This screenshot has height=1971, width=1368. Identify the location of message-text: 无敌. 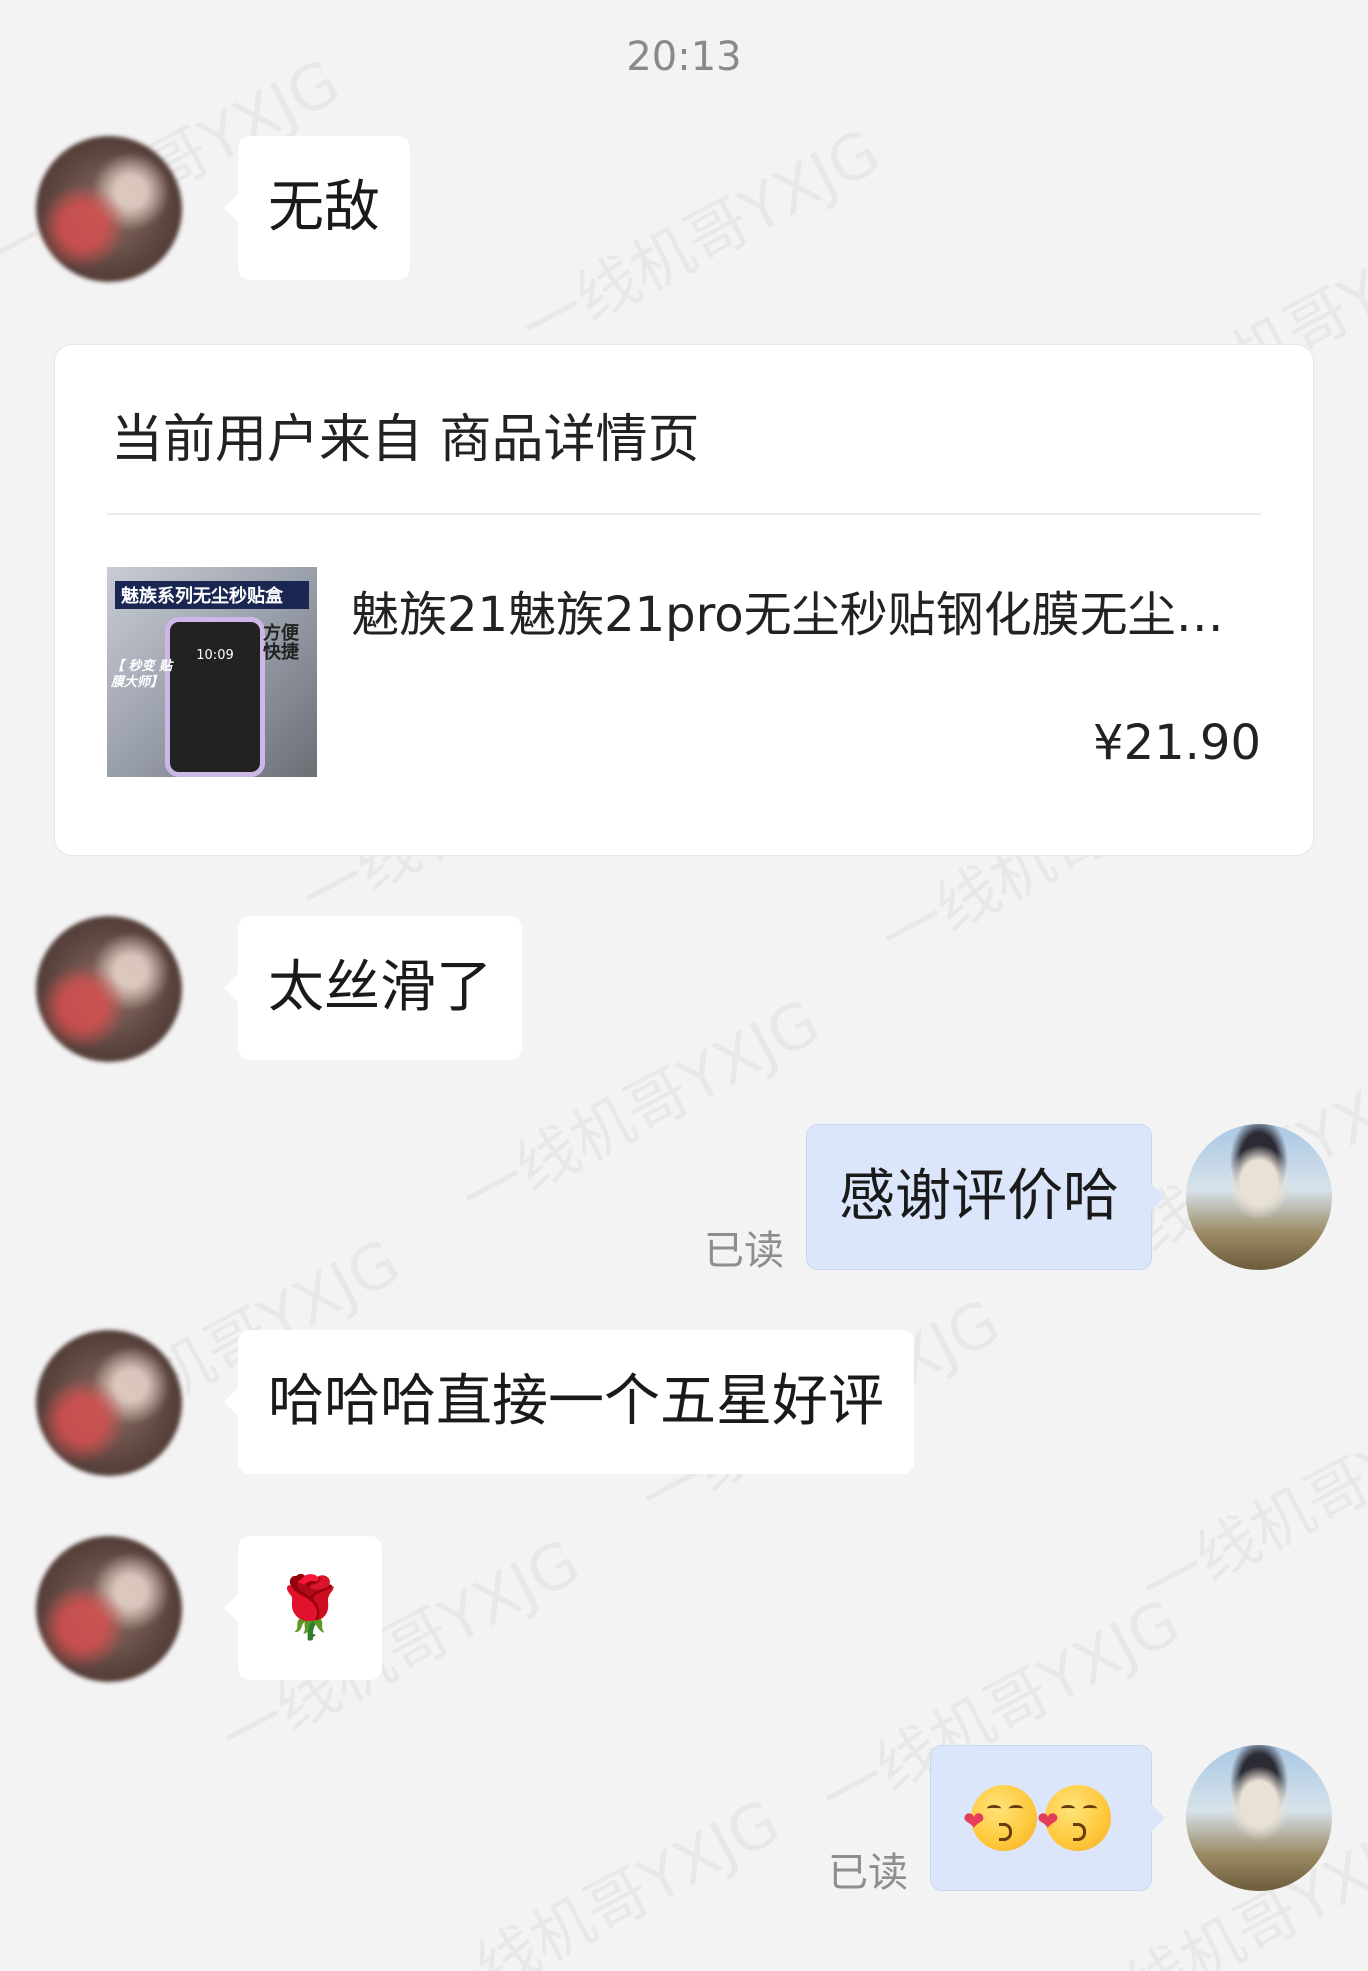
(324, 207).